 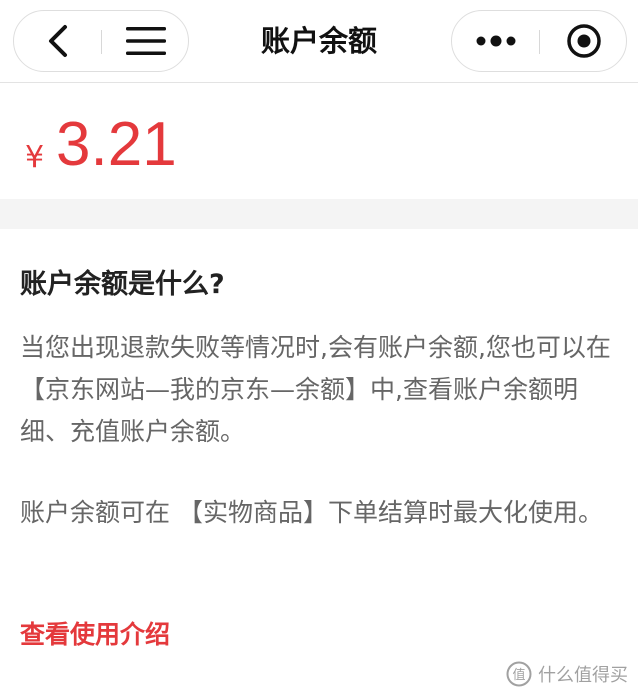 I want to click on svg-text: 值, so click(x=518, y=675).